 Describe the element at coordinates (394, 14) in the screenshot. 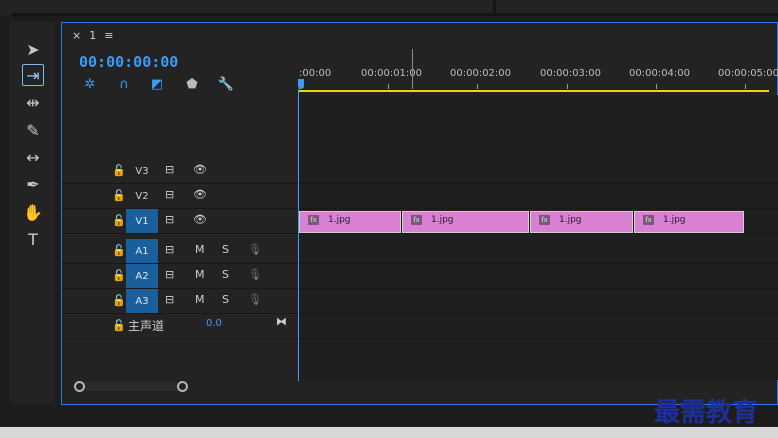

I see `panel-divider-horizontal` at that location.